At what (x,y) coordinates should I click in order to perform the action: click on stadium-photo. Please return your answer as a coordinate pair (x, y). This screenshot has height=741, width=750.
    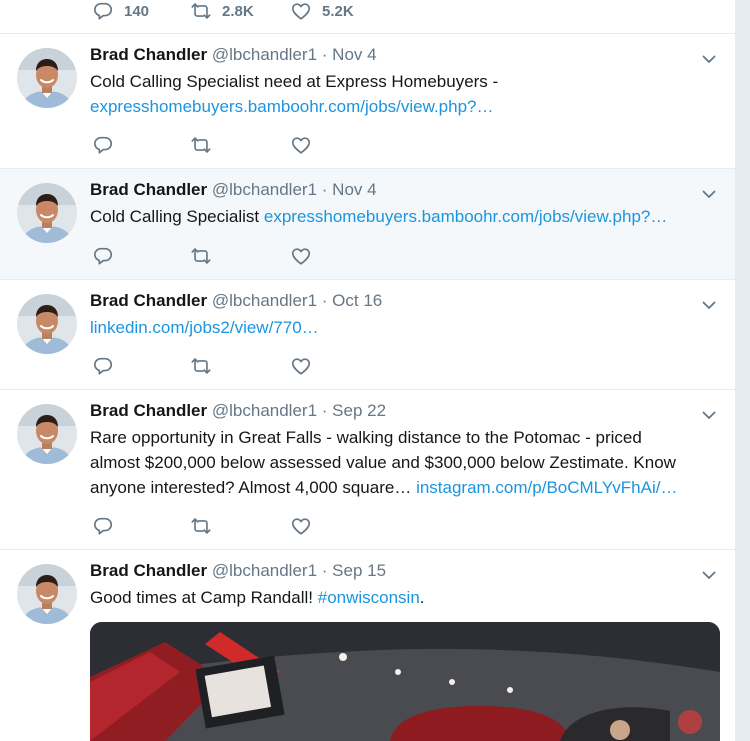
    Looking at the image, I should click on (405, 681).